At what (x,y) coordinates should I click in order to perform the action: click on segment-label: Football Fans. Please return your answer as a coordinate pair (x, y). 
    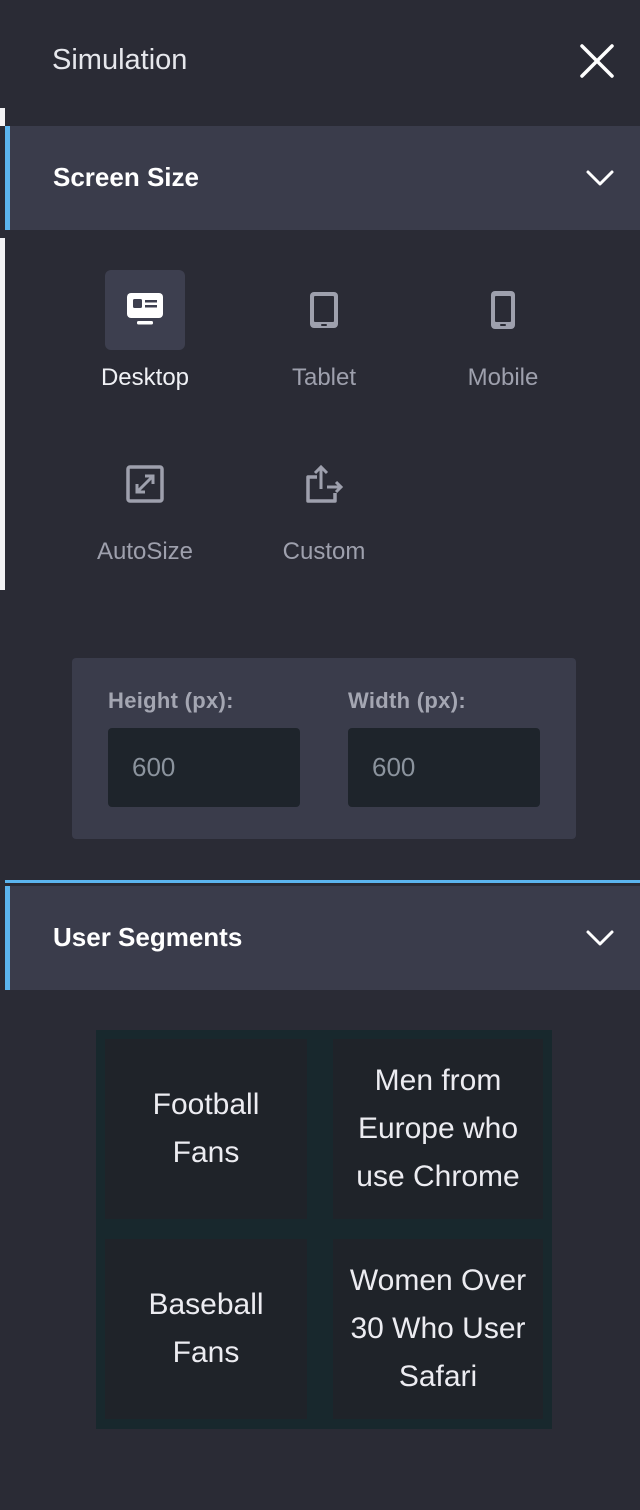
    Looking at the image, I should click on (206, 1128).